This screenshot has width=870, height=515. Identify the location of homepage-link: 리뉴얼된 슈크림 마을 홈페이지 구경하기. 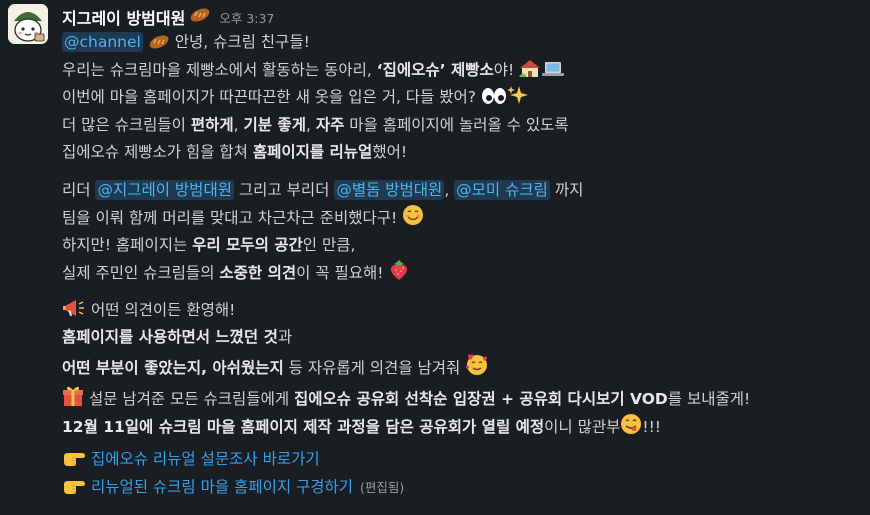
(222, 487).